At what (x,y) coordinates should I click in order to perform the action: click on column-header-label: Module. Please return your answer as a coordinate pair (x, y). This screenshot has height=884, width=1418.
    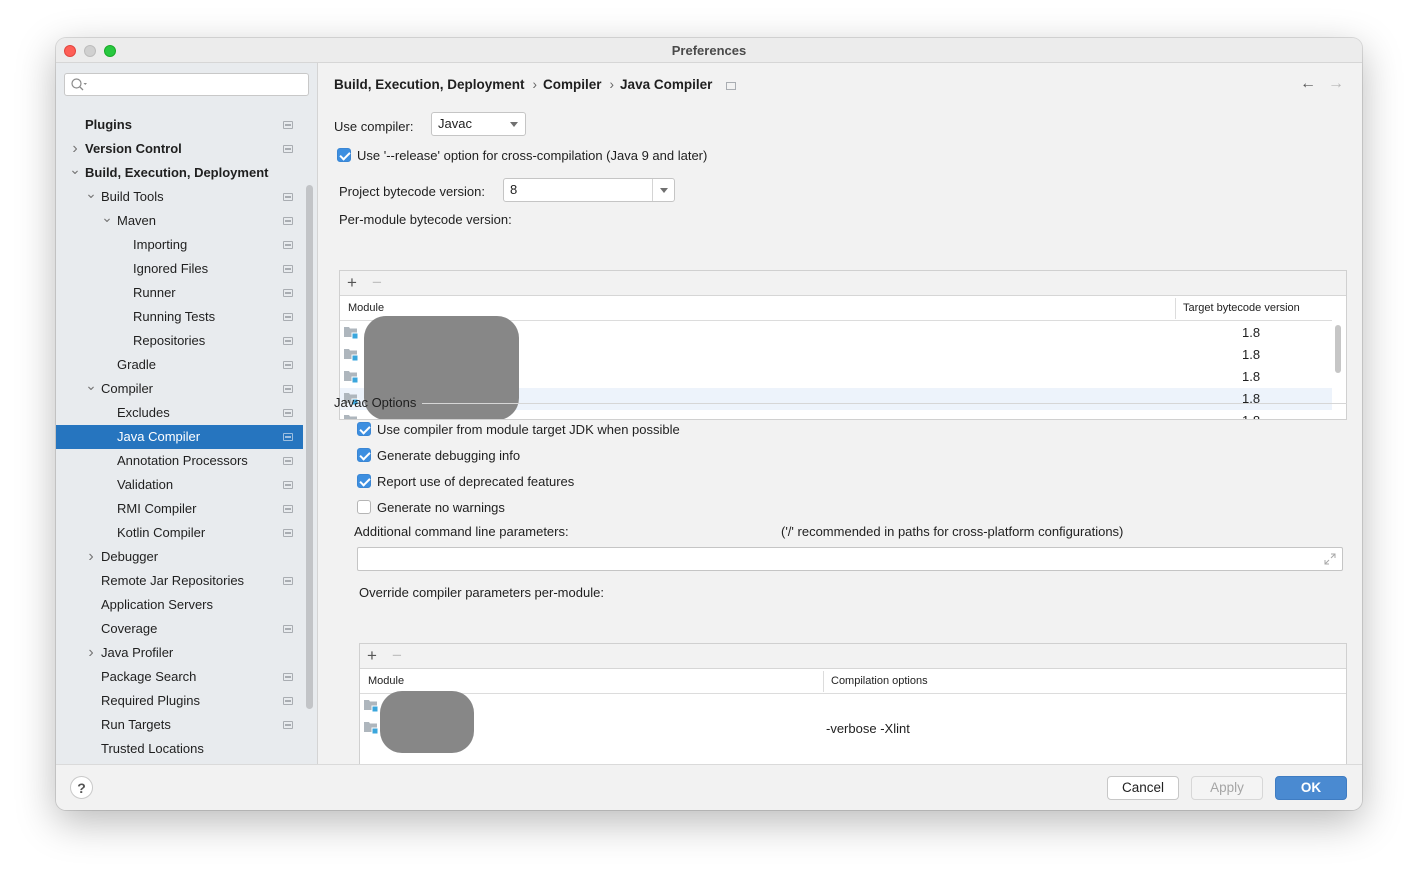
    Looking at the image, I should click on (386, 681).